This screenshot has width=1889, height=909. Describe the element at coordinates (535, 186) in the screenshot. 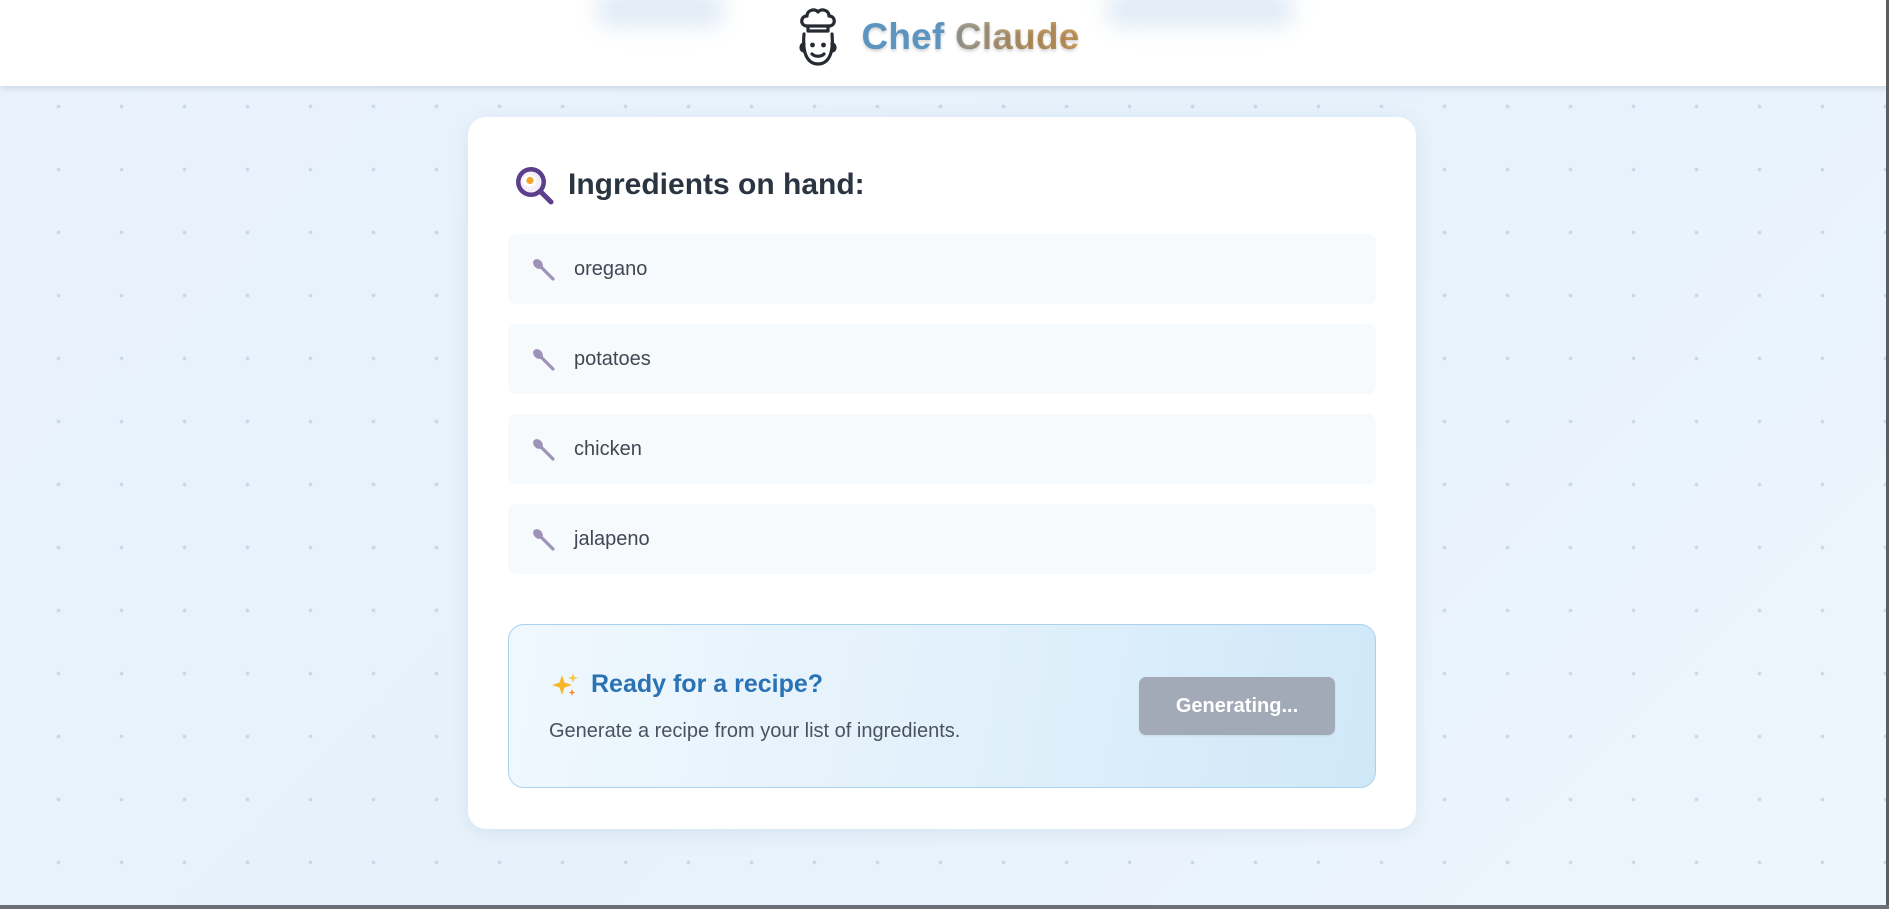

I see `frying-pan-egg-icon` at that location.